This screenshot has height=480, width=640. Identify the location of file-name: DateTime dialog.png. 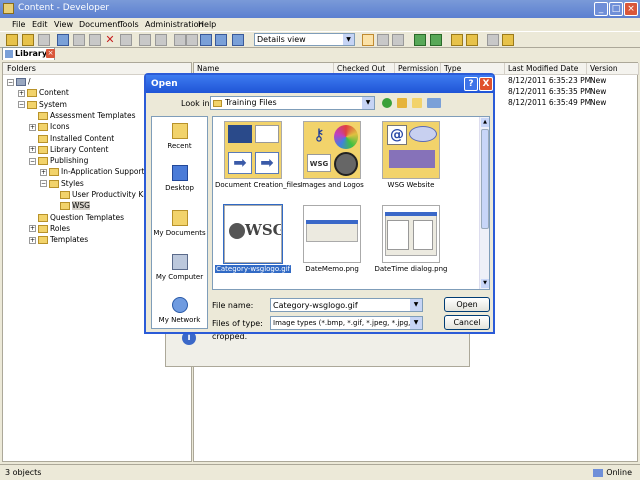
(411, 269).